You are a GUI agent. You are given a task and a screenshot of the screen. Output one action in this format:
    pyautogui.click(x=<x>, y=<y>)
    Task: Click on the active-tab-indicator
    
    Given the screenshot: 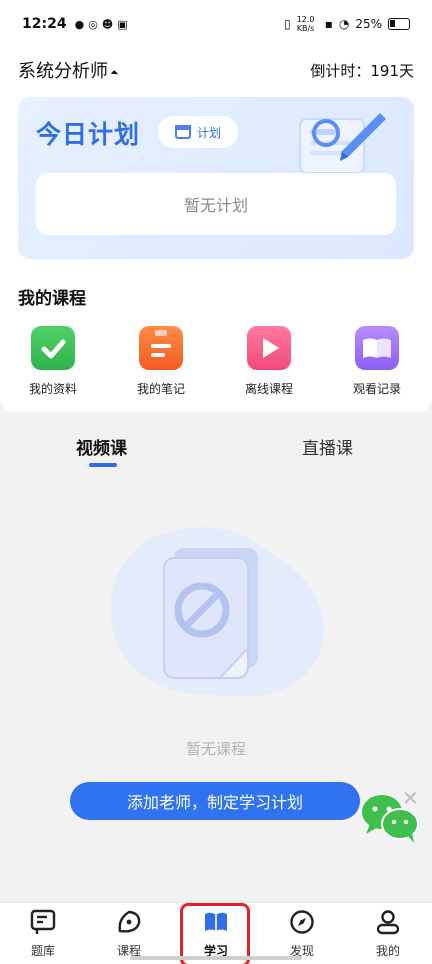 What is the action you would take?
    pyautogui.click(x=103, y=465)
    